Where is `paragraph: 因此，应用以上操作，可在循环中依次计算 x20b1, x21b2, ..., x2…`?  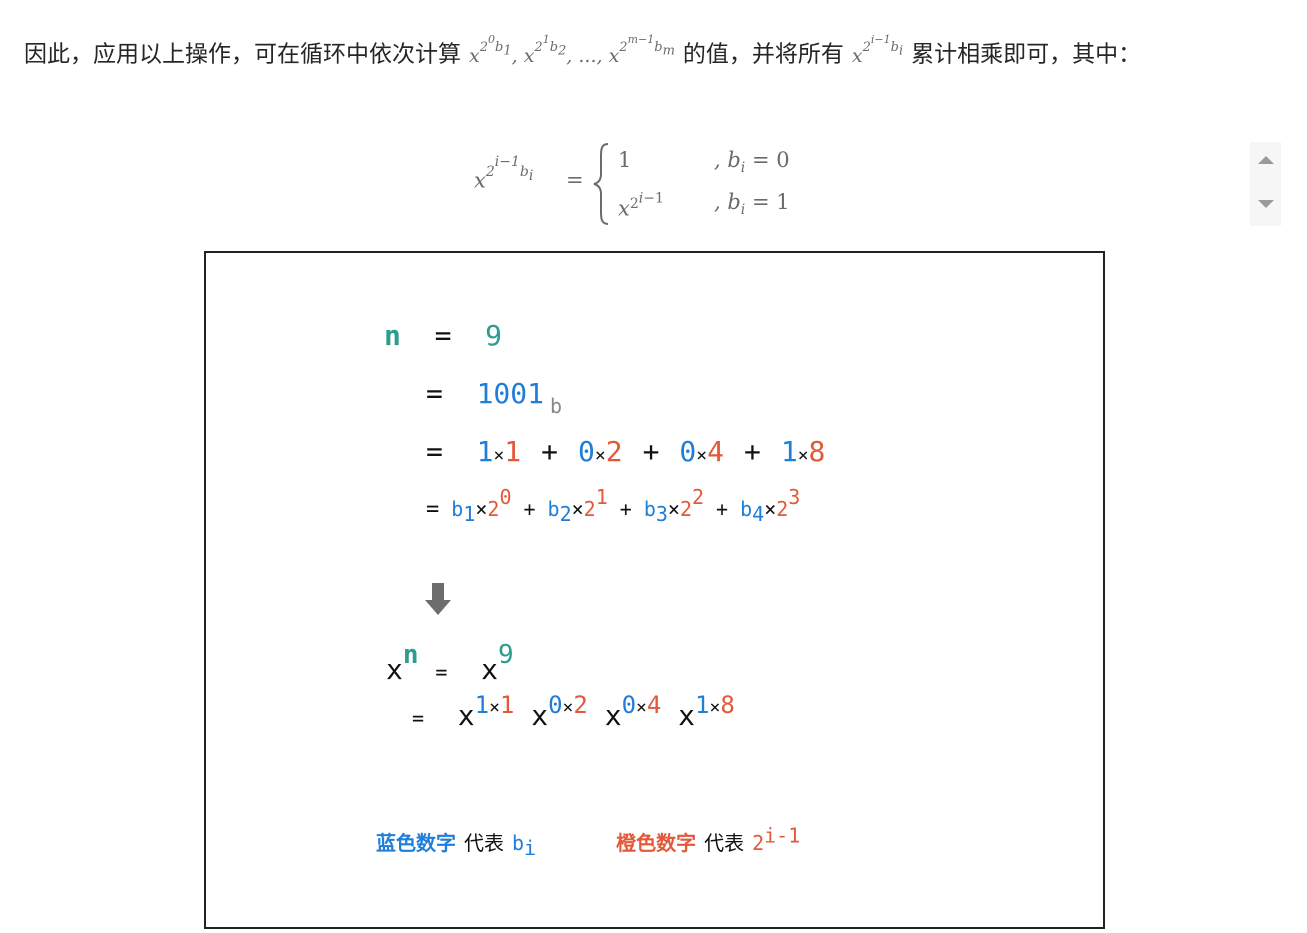 paragraph: 因此，应用以上操作，可在循环中依次计算 x20b1, x21b2, ..., x2… is located at coordinates (655, 51).